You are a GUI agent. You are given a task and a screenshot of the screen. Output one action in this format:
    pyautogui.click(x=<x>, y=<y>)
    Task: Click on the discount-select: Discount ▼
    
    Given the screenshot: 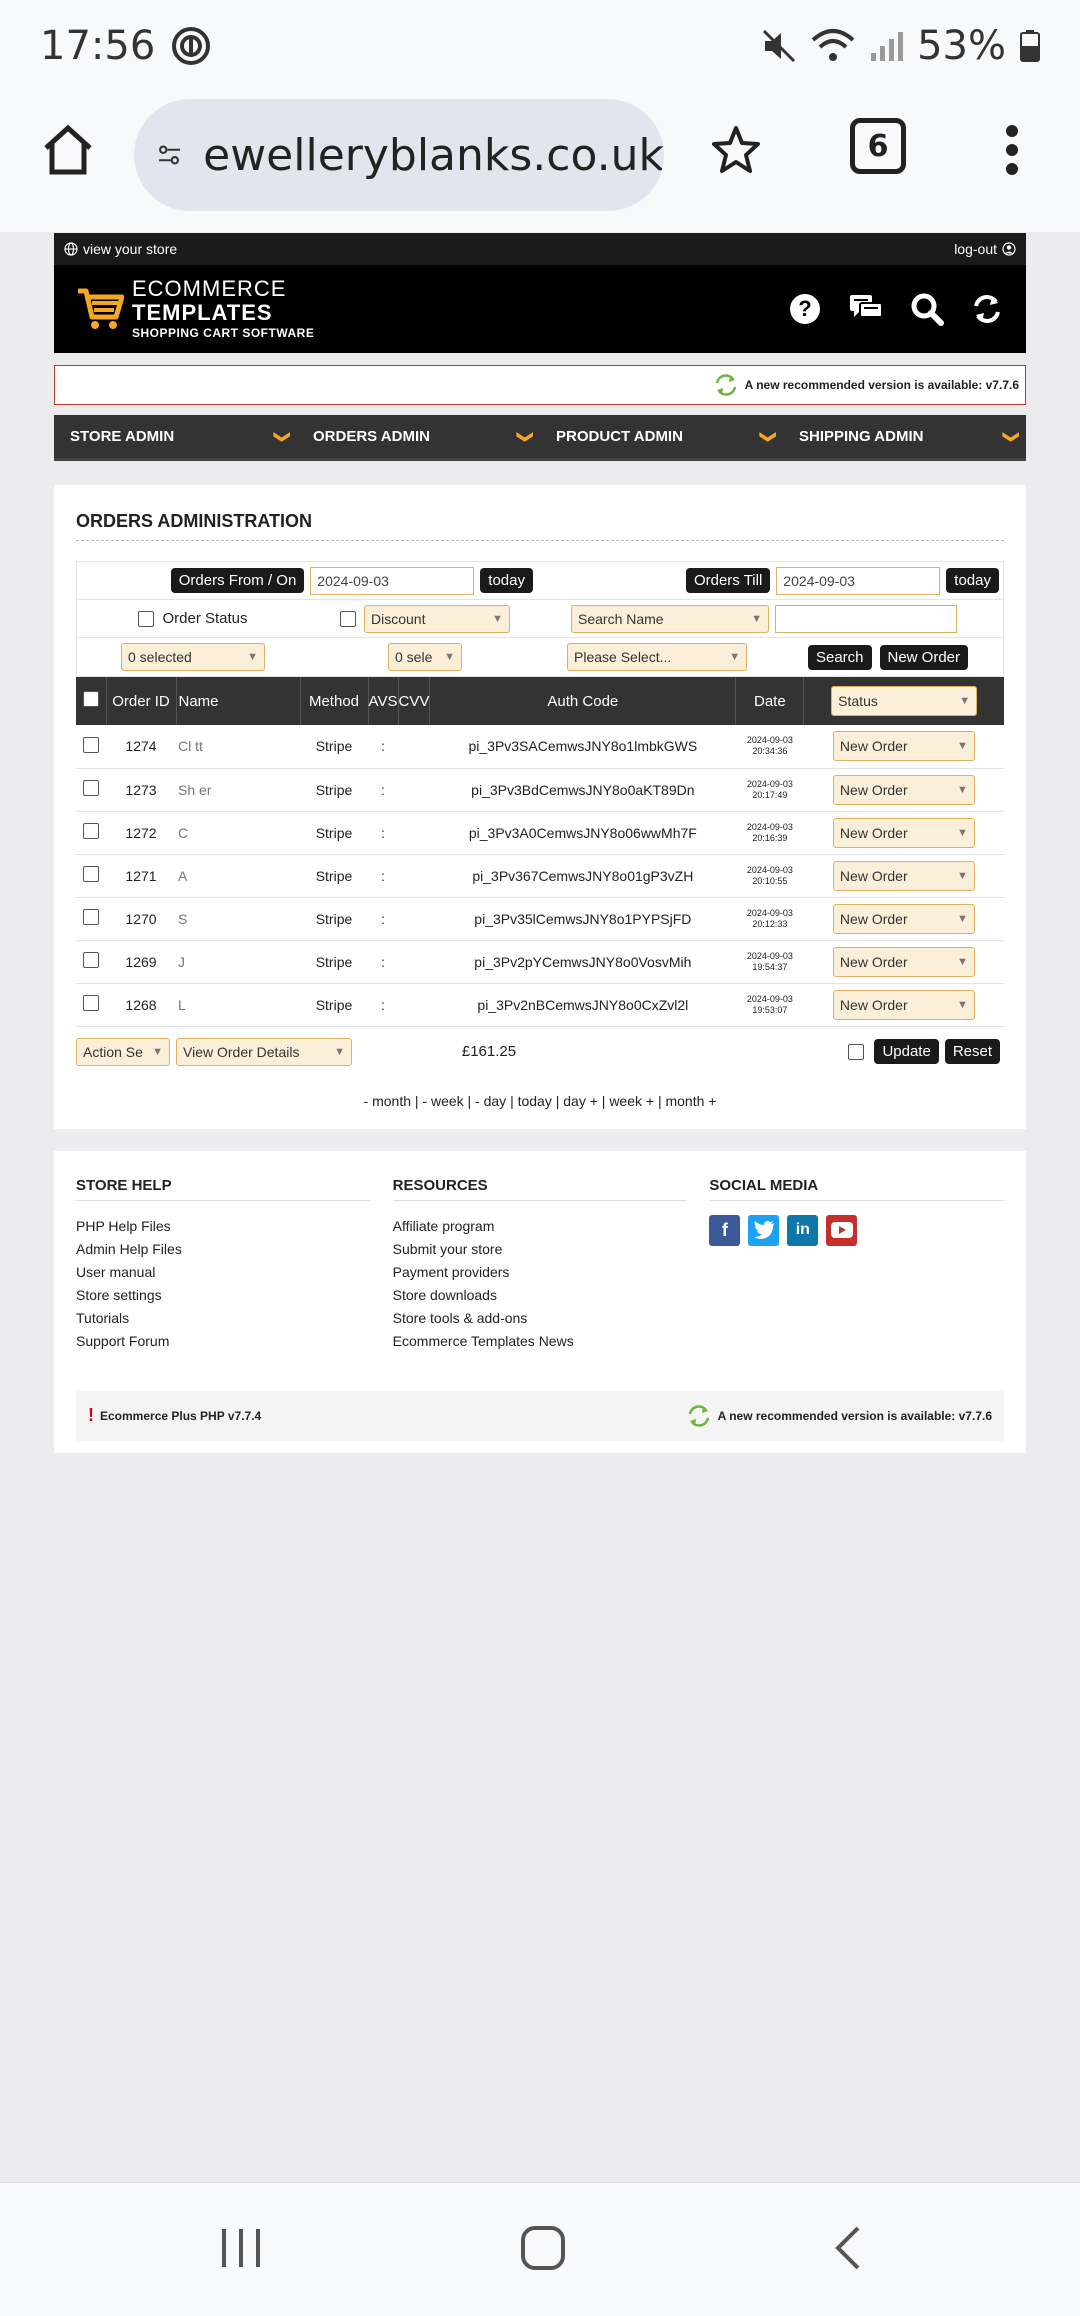 What is the action you would take?
    pyautogui.click(x=437, y=618)
    